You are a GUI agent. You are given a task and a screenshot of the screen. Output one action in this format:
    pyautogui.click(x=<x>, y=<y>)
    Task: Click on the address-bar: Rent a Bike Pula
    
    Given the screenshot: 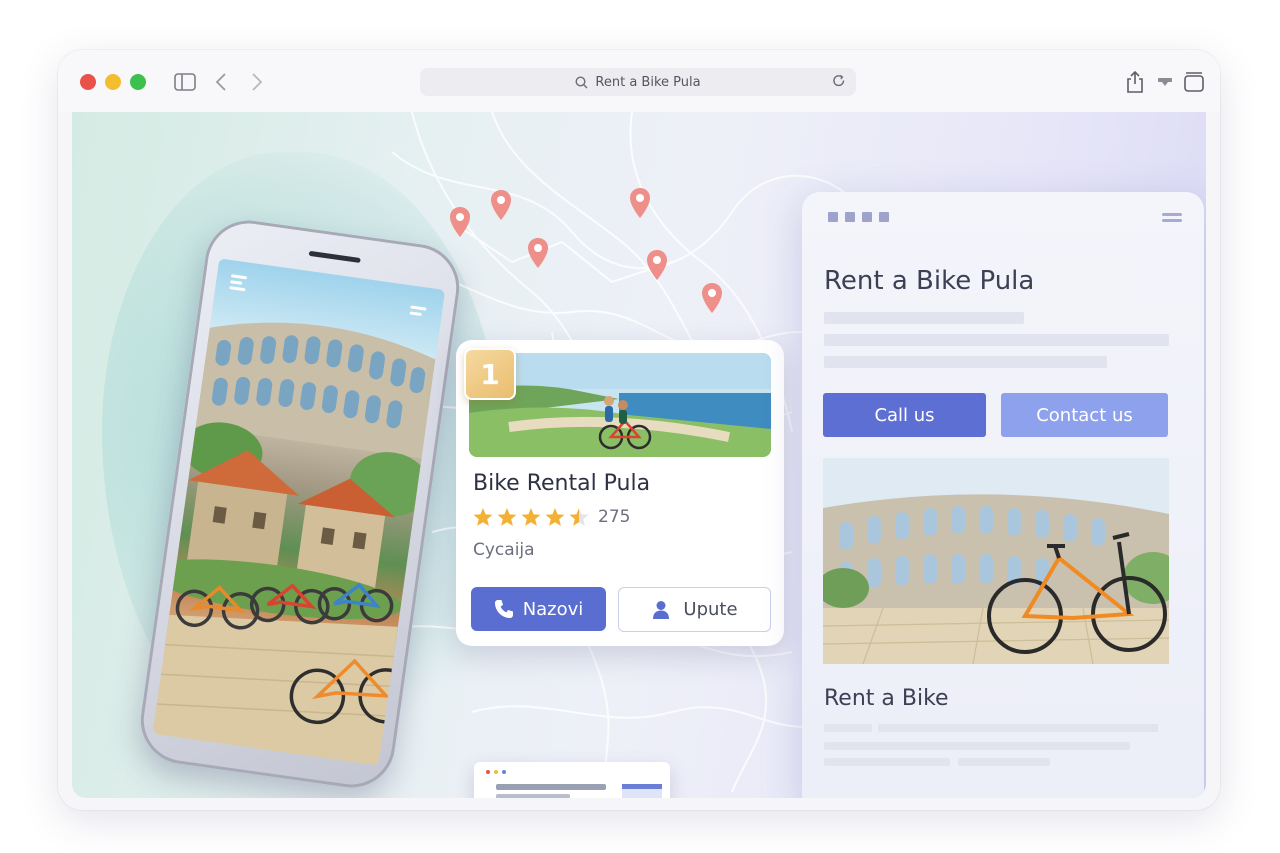 What is the action you would take?
    pyautogui.click(x=638, y=82)
    